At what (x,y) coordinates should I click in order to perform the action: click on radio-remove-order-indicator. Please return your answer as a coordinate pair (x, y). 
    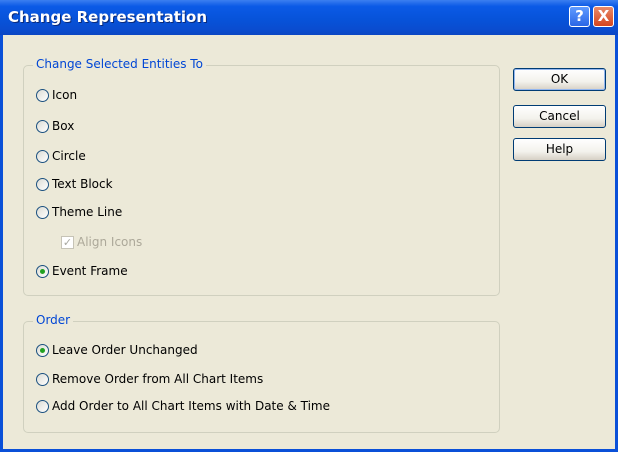
    Looking at the image, I should click on (42, 379).